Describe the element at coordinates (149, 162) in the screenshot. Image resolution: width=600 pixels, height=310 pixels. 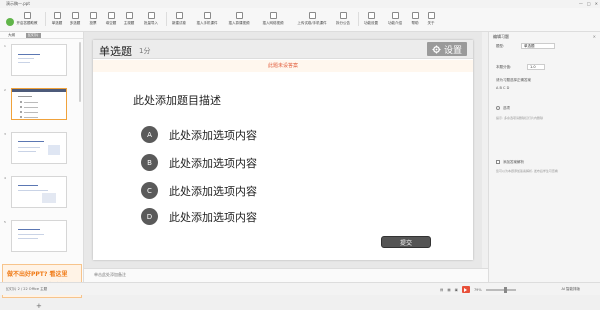
I see `option-letter: B` at that location.